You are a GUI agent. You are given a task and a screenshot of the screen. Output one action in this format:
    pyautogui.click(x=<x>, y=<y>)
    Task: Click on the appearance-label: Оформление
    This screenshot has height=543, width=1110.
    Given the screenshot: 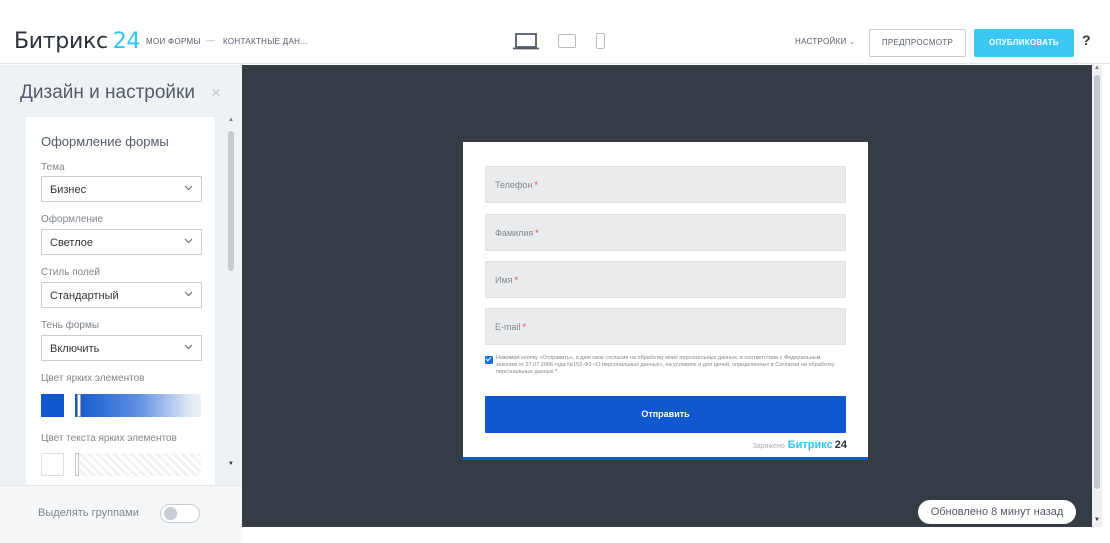 What is the action you would take?
    pyautogui.click(x=72, y=219)
    